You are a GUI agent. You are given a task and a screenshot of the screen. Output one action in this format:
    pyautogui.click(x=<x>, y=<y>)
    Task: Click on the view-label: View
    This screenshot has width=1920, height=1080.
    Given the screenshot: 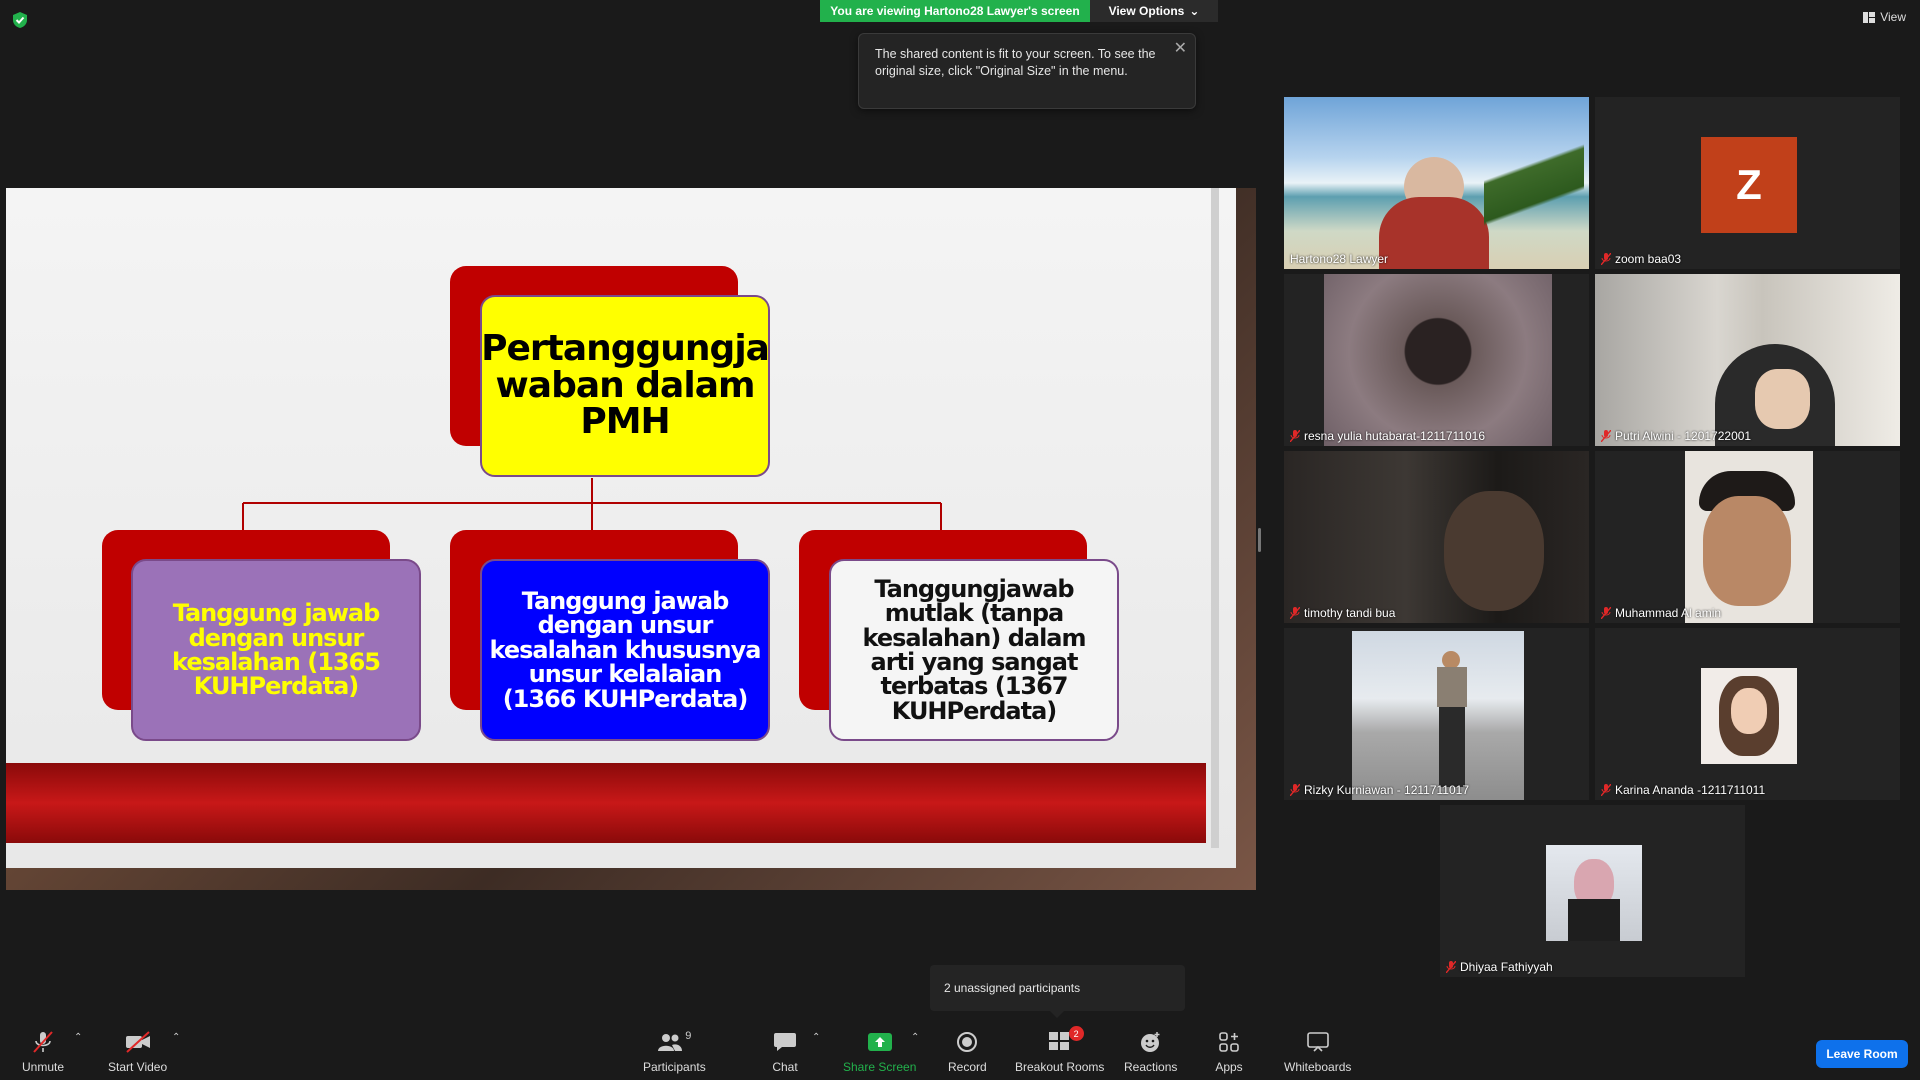 What is the action you would take?
    pyautogui.click(x=1893, y=17)
    